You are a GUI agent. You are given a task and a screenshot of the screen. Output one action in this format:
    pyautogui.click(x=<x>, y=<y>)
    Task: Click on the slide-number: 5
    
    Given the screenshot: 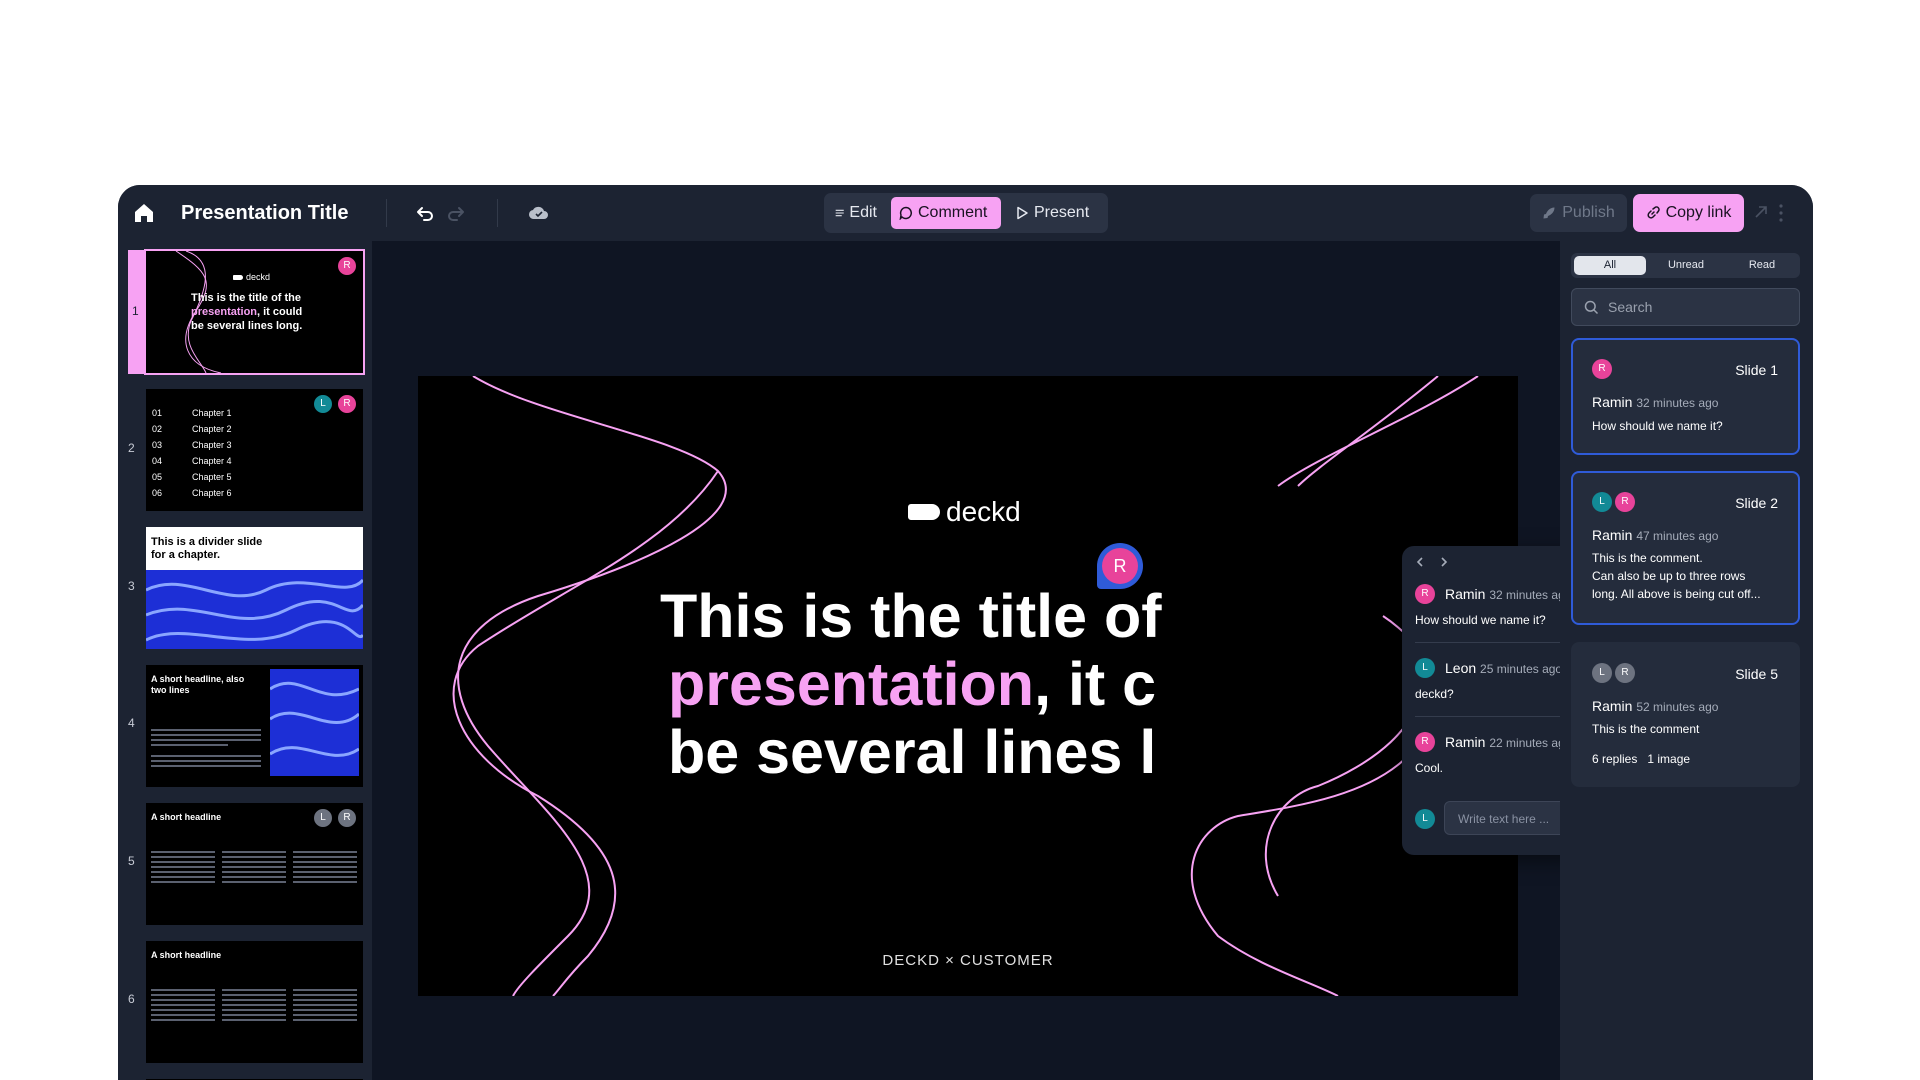 What is the action you would take?
    pyautogui.click(x=131, y=861)
    